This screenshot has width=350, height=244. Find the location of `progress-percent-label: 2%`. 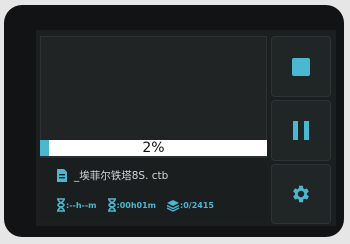

progress-percent-label: 2% is located at coordinates (153, 148).